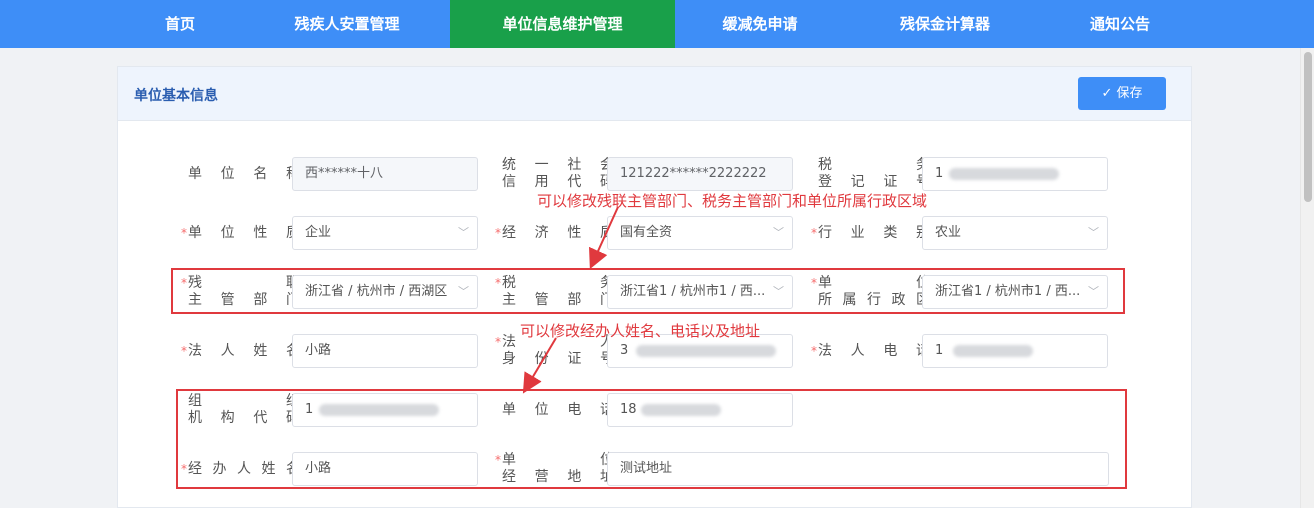 The width and height of the screenshot is (1314, 508). Describe the element at coordinates (385, 233) in the screenshot. I see `unit-nature-select: 企业 ﹀` at that location.